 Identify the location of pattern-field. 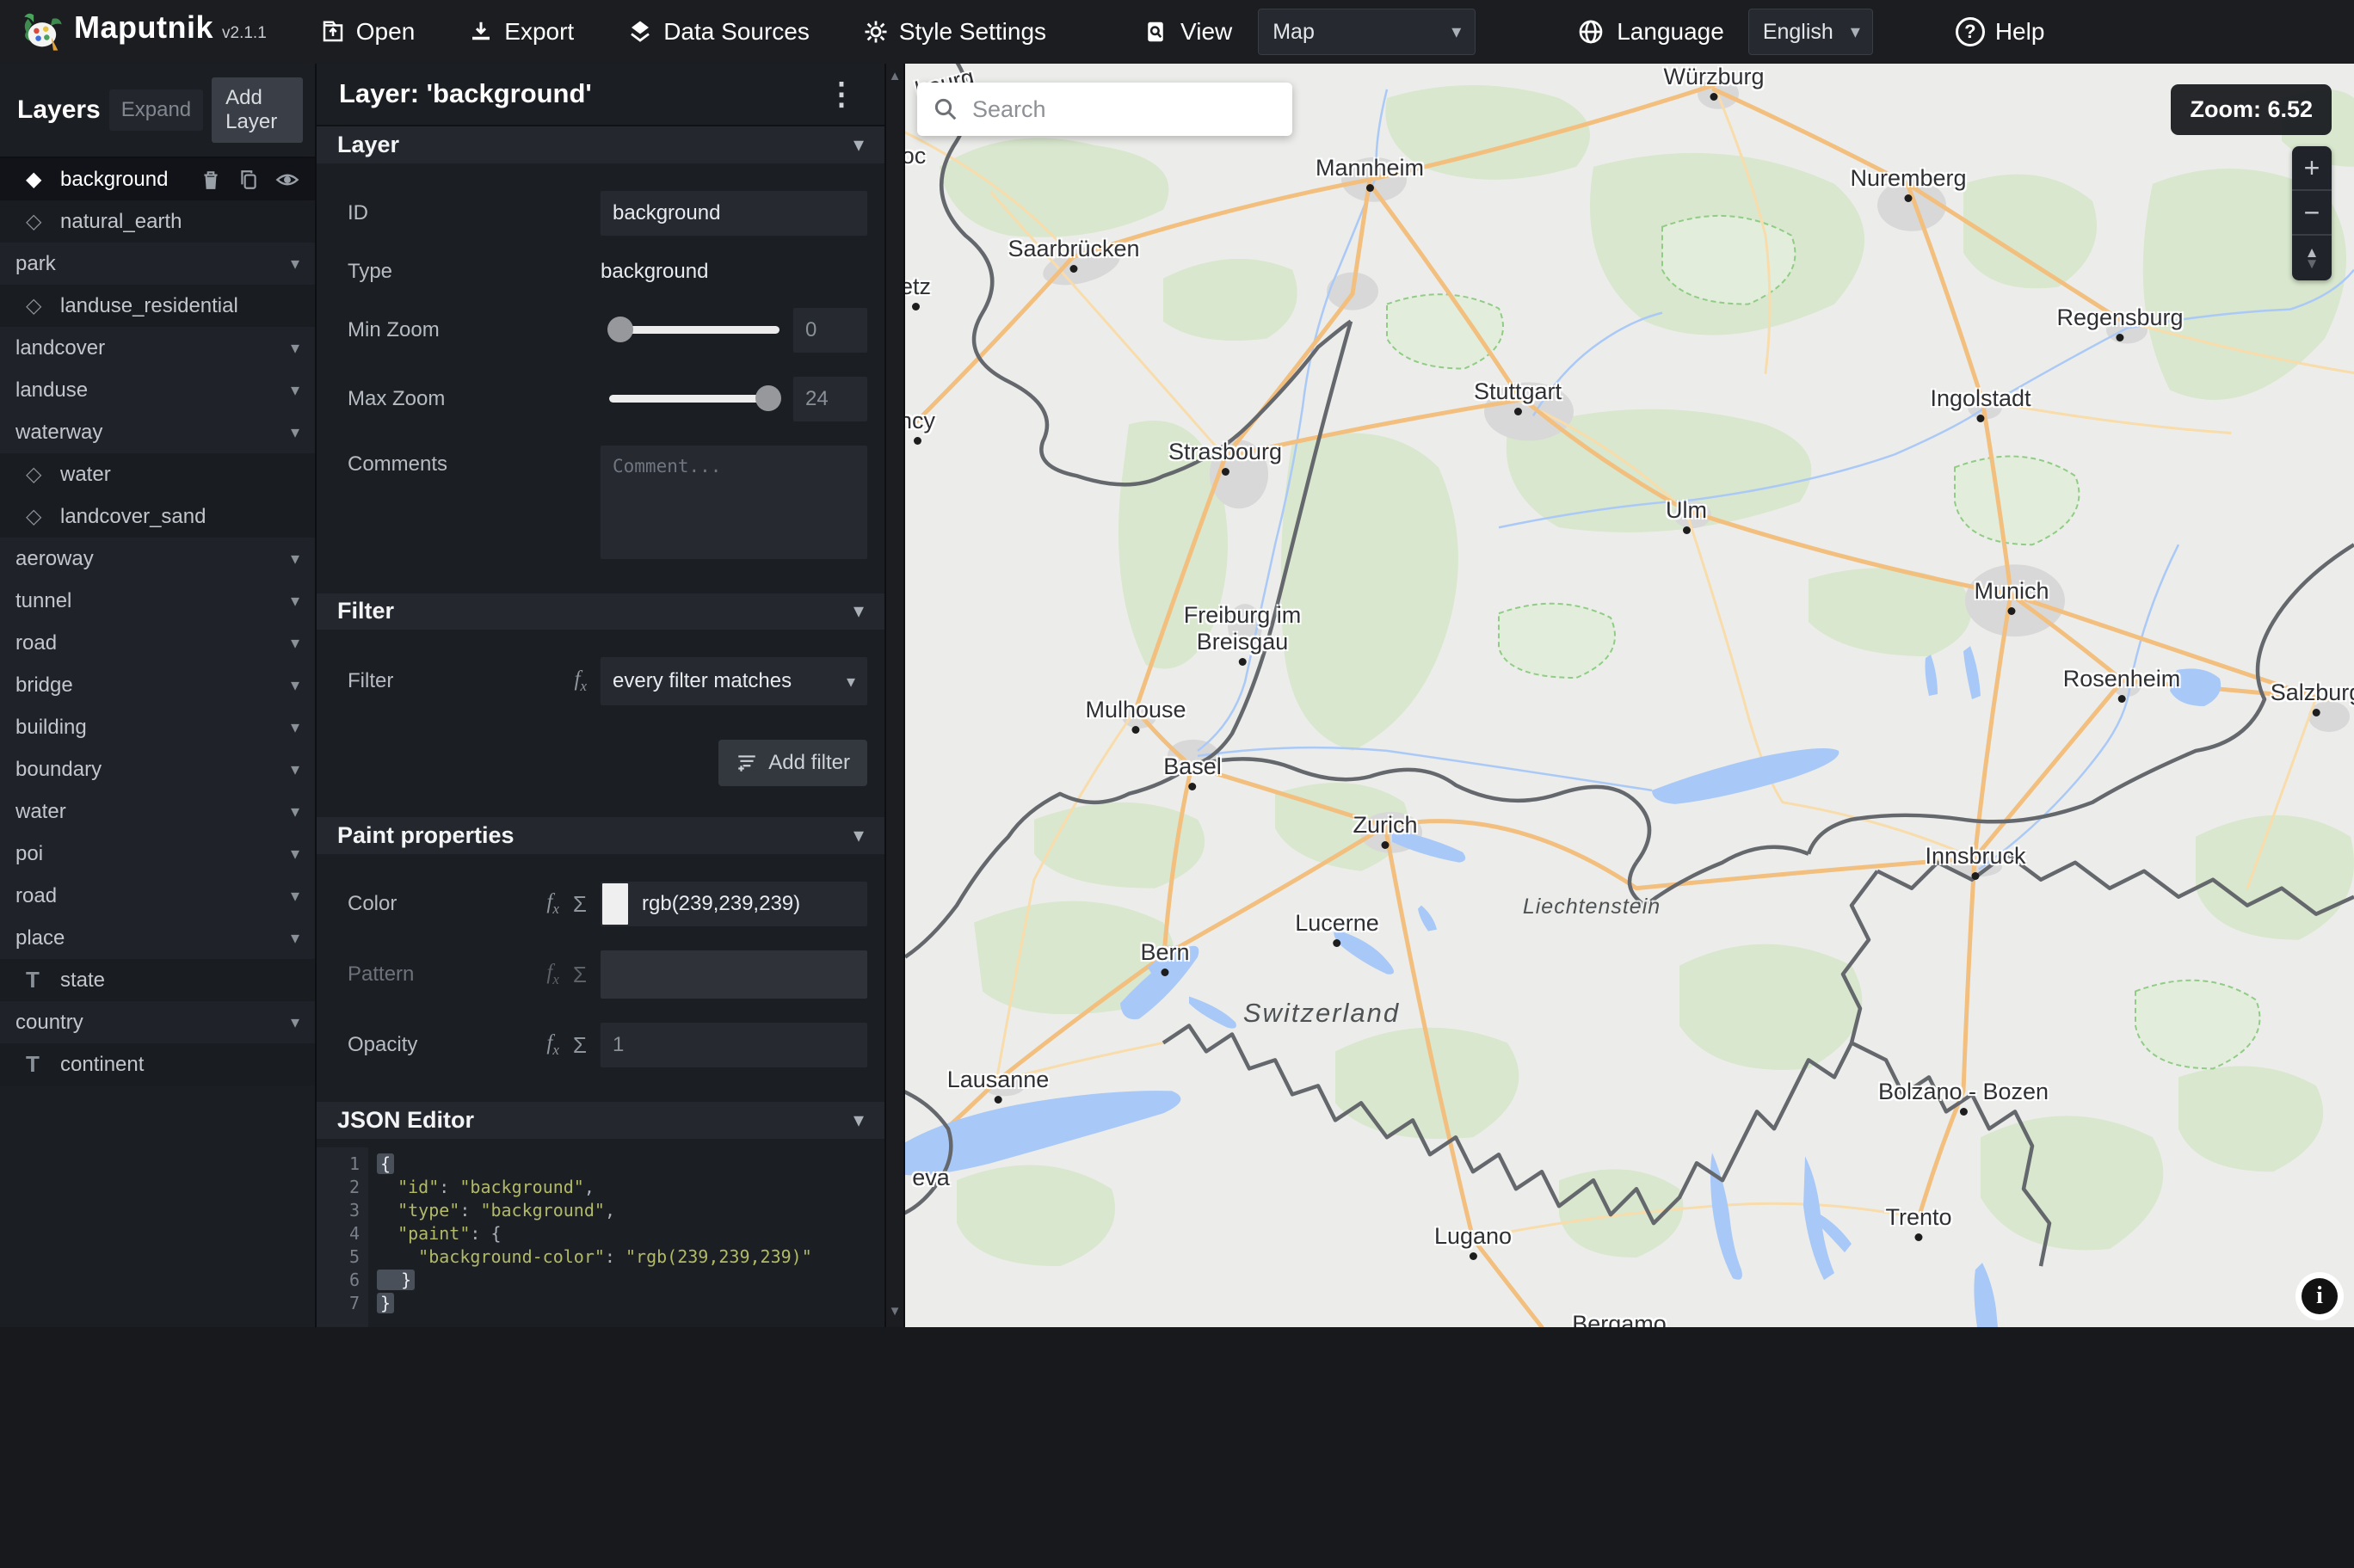
(734, 975).